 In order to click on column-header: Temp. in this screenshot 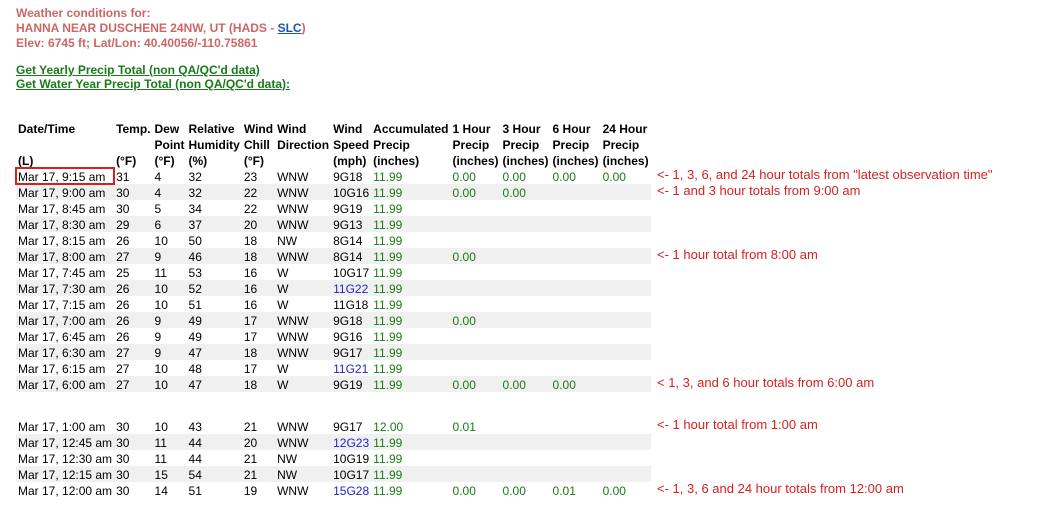, I will do `click(133, 129)`.